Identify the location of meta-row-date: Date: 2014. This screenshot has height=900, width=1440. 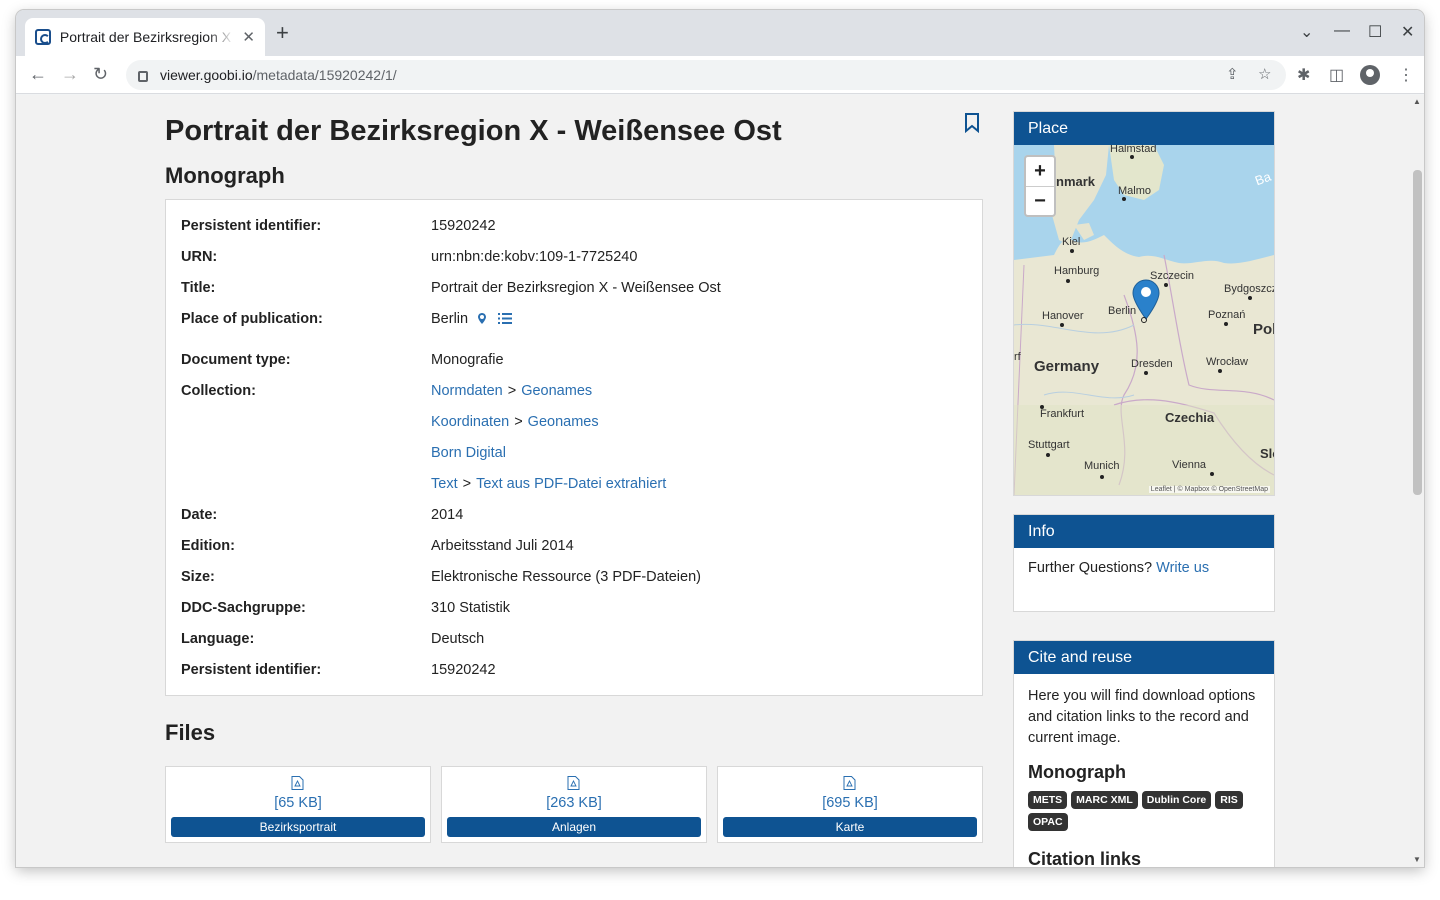
(571, 515).